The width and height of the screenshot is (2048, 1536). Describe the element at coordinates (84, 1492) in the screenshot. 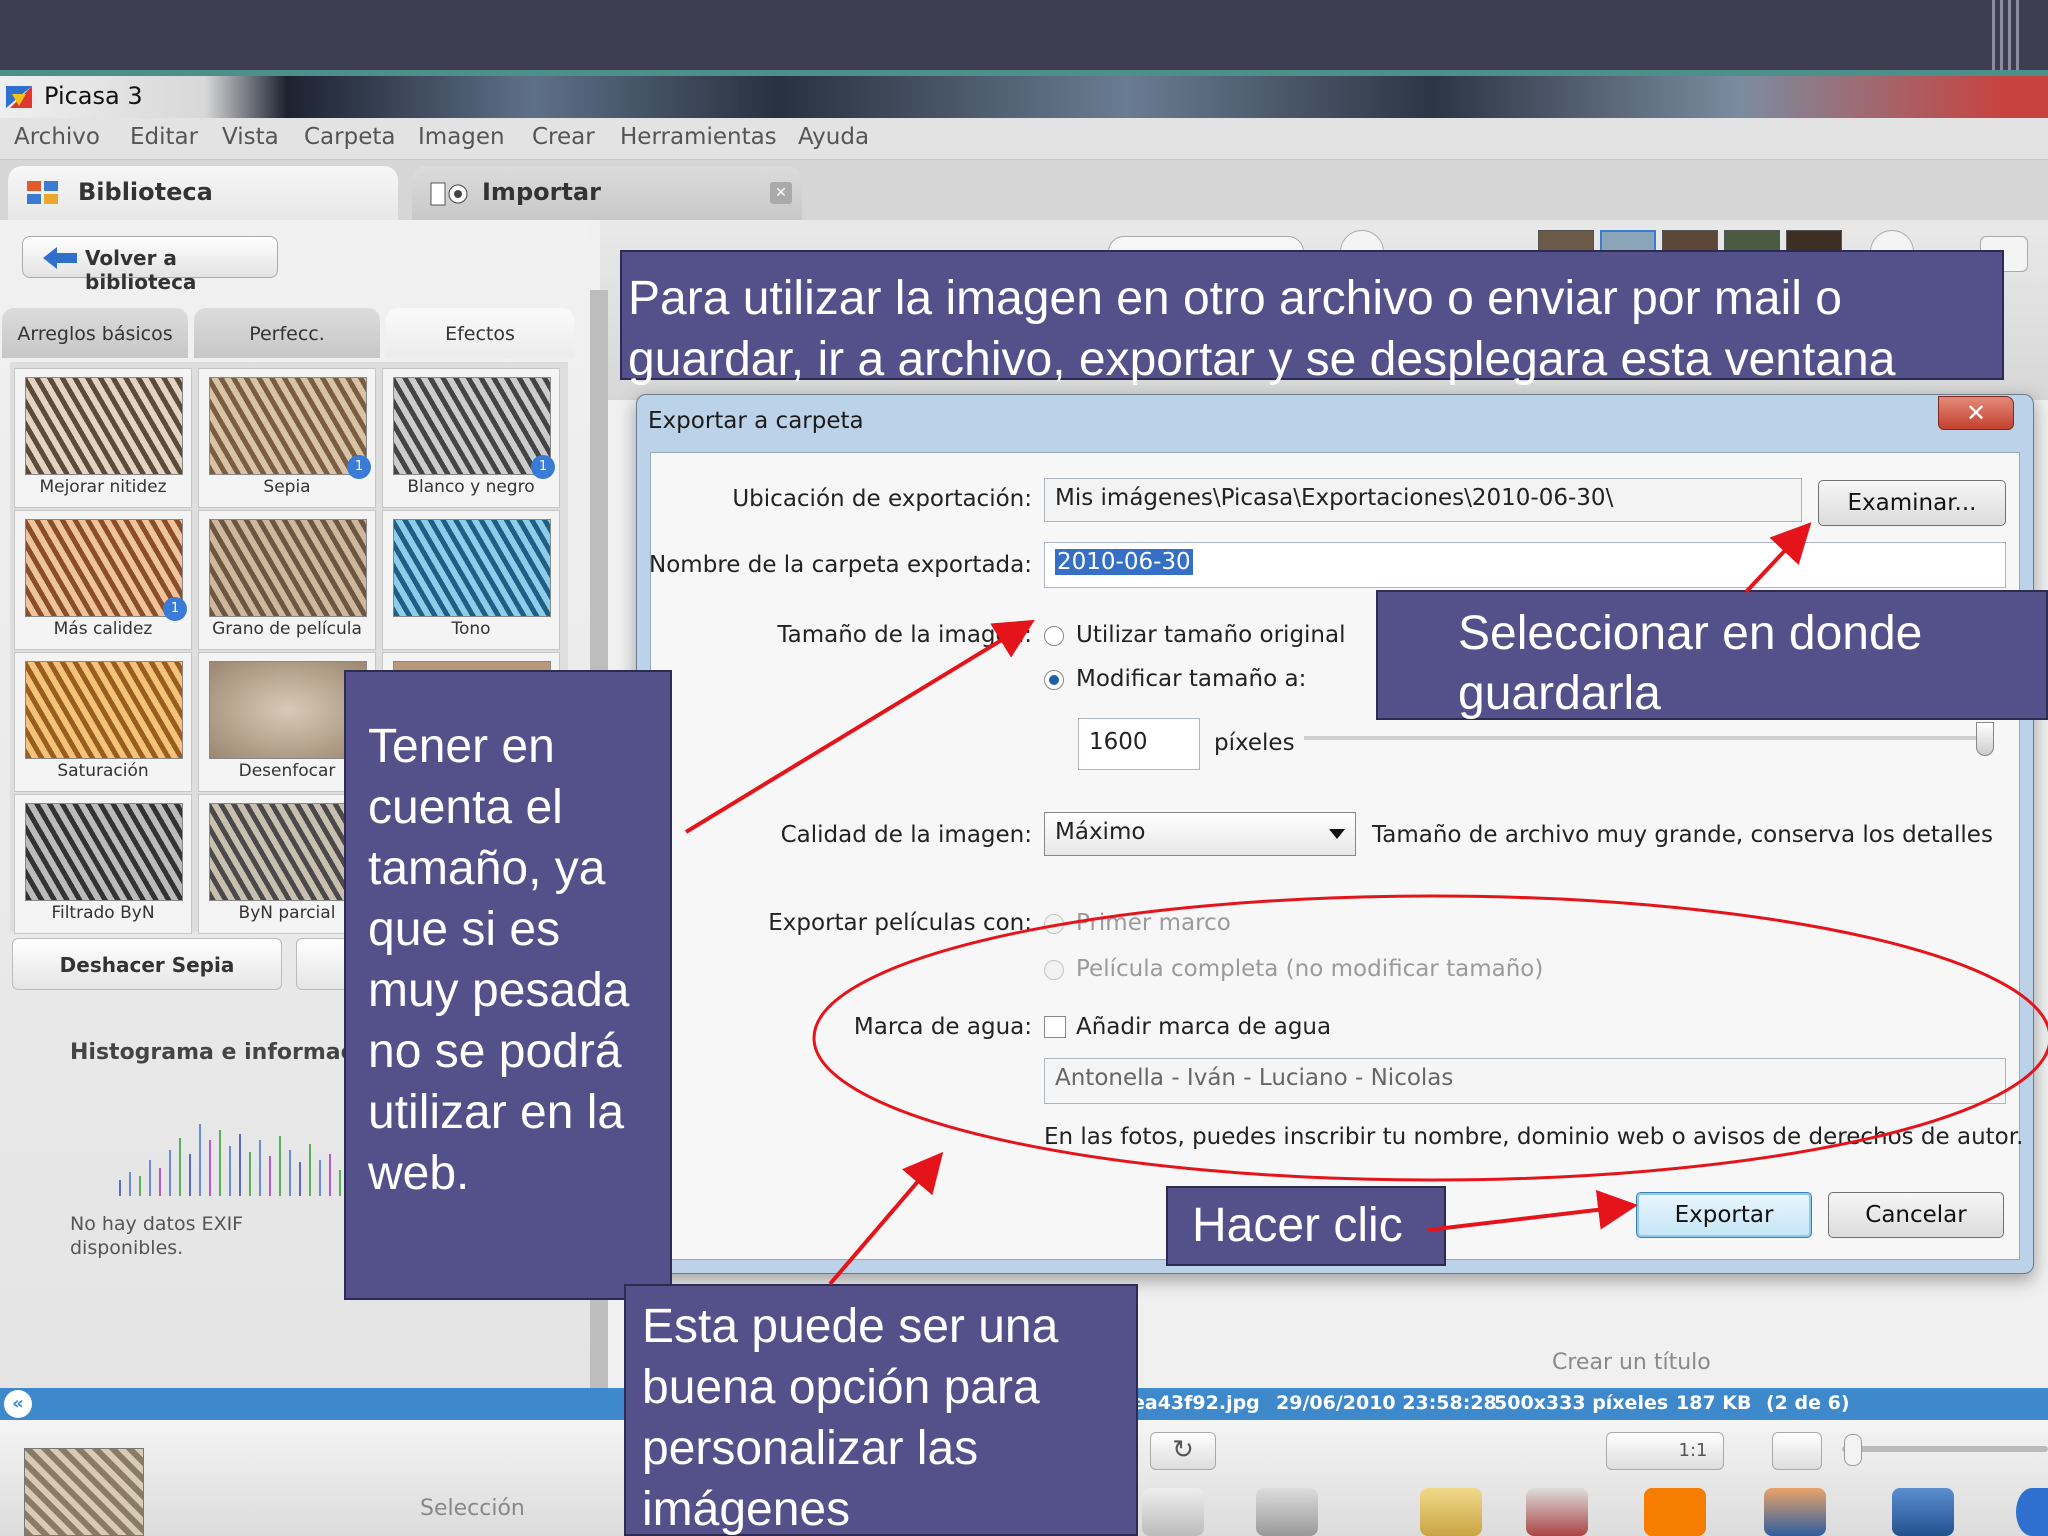

I see `tray-thumbnail` at that location.